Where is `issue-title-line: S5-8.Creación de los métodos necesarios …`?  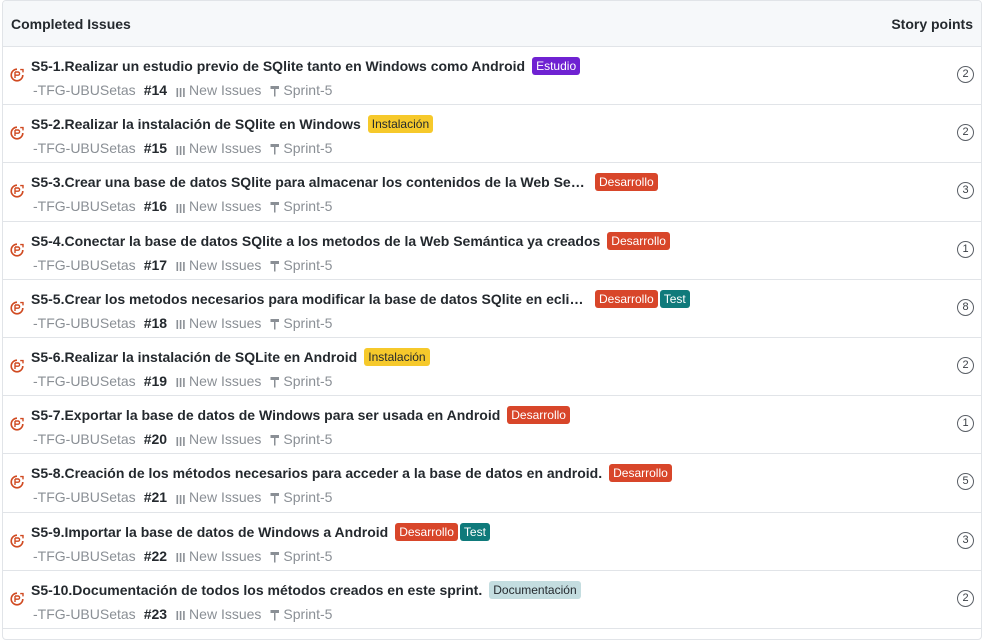 issue-title-line: S5-8.Creación de los métodos necesarios … is located at coordinates (351, 473).